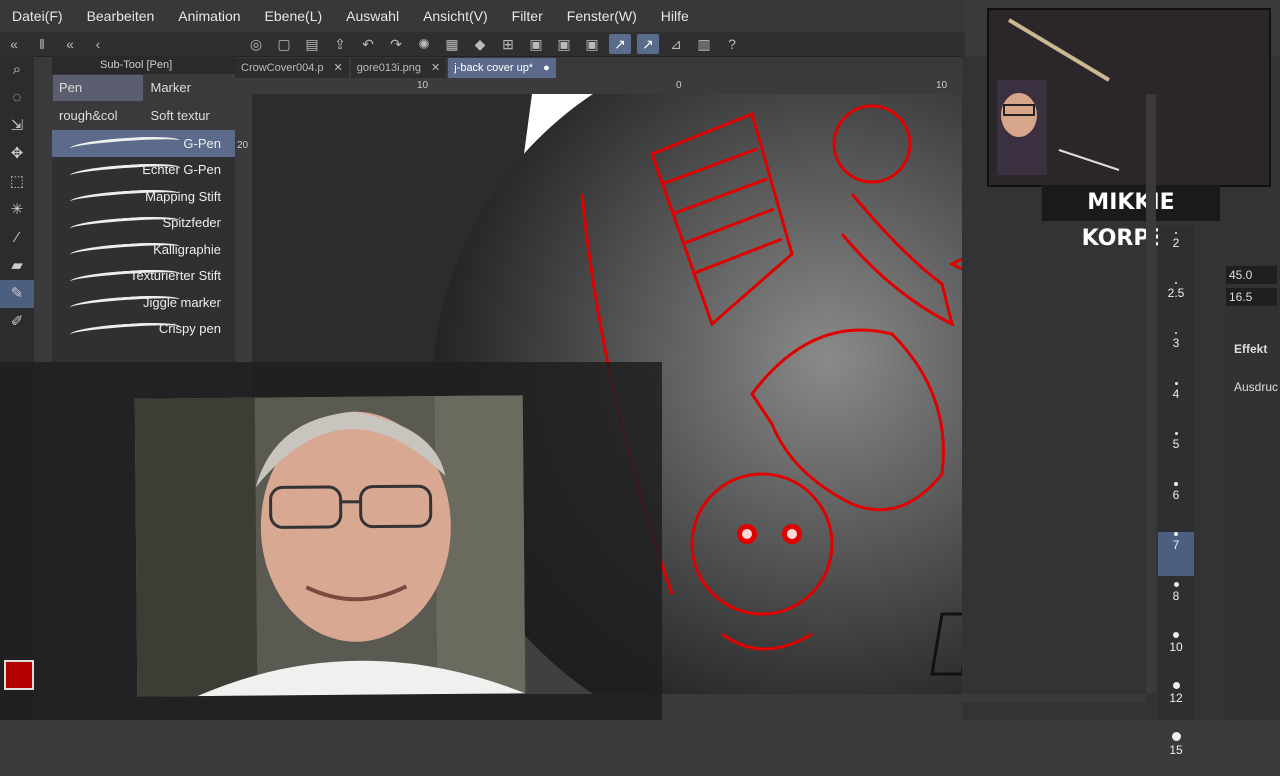 The height and width of the screenshot is (776, 1280). I want to click on brush-size-item: 8, so click(1176, 604).